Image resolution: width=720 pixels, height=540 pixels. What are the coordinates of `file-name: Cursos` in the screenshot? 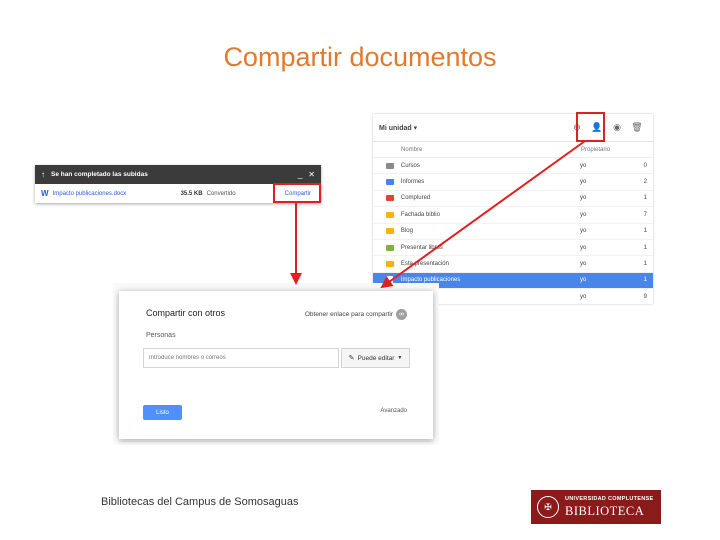 It's located at (410, 165).